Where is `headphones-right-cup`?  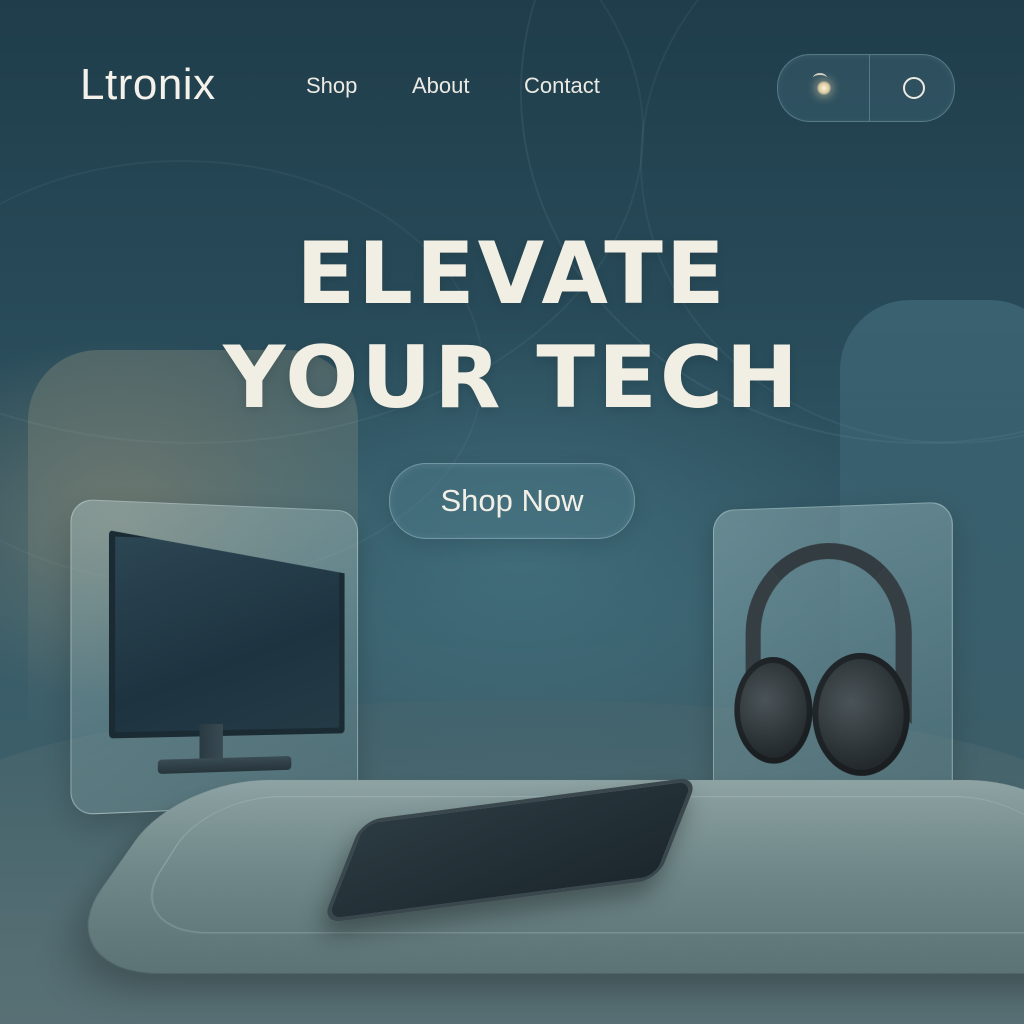
headphones-right-cup is located at coordinates (861, 715).